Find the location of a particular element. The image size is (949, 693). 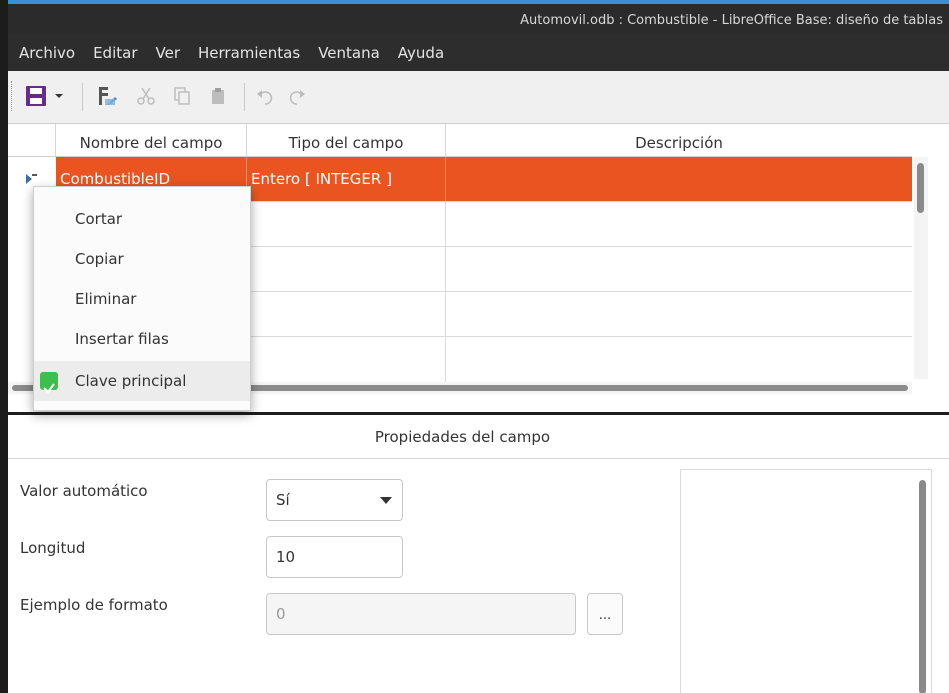

context-item-clave-principal: Clave principal is located at coordinates (142, 381).